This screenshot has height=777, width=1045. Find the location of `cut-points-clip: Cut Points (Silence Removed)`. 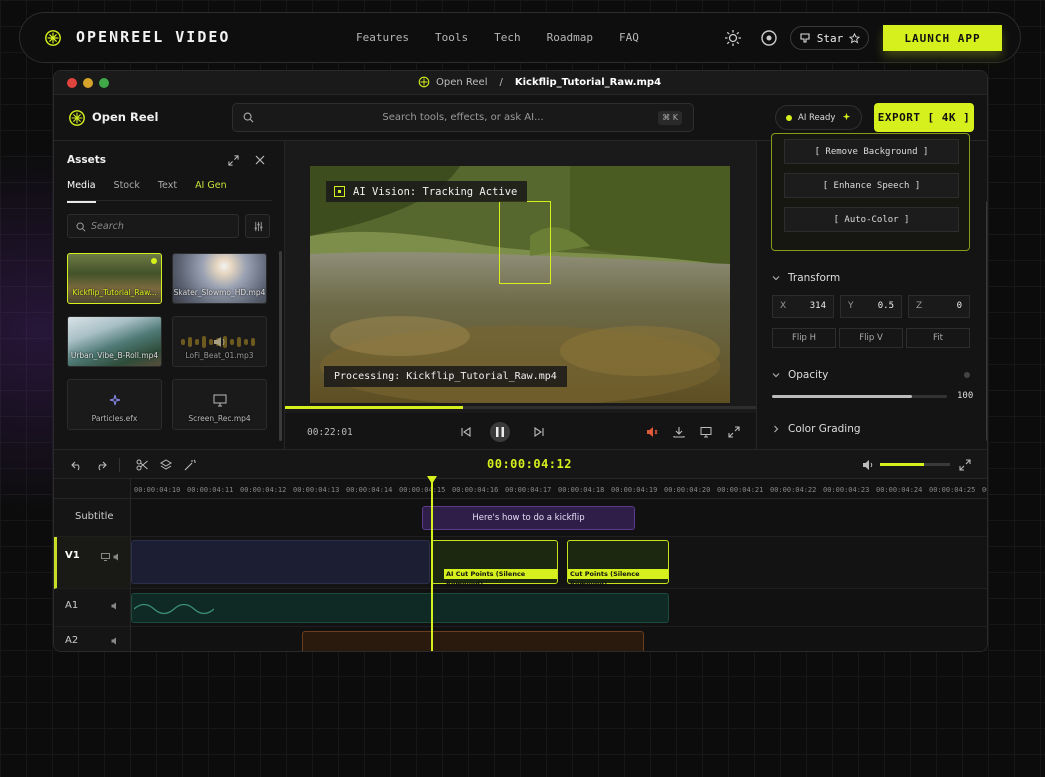

cut-points-clip: Cut Points (Silence Removed) is located at coordinates (618, 564).